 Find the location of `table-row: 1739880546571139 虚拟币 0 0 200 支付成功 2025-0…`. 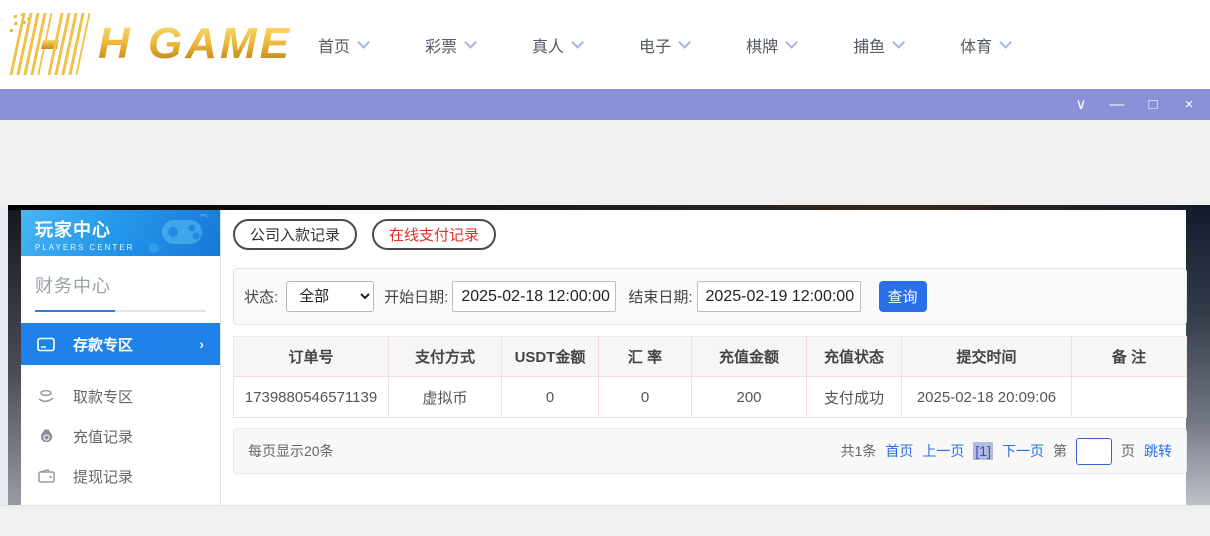

table-row: 1739880546571139 虚拟币 0 0 200 支付成功 2025-0… is located at coordinates (710, 397).